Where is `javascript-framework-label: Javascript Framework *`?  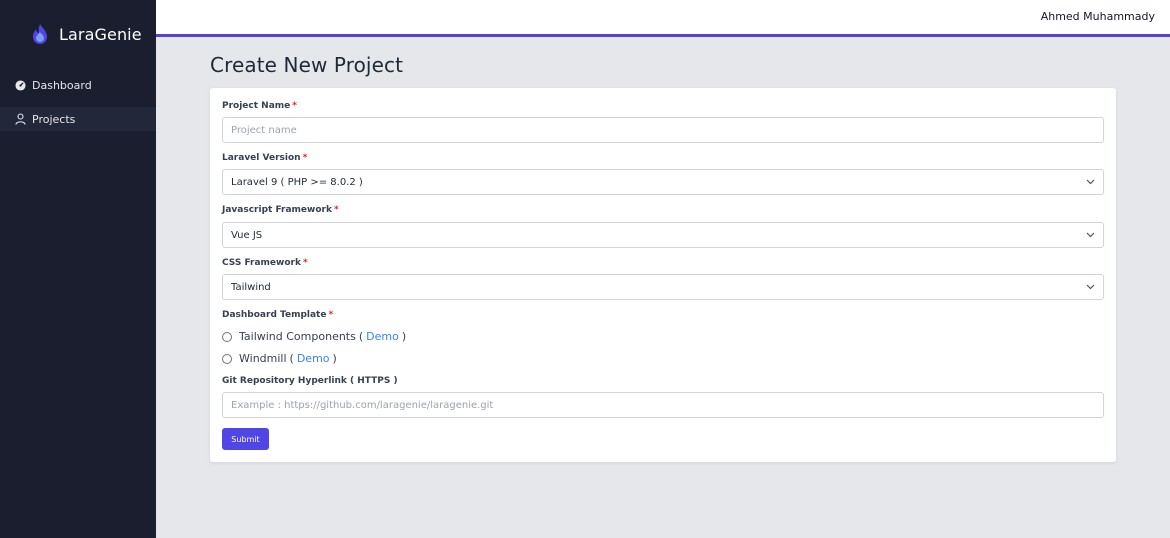 javascript-framework-label: Javascript Framework * is located at coordinates (280, 210).